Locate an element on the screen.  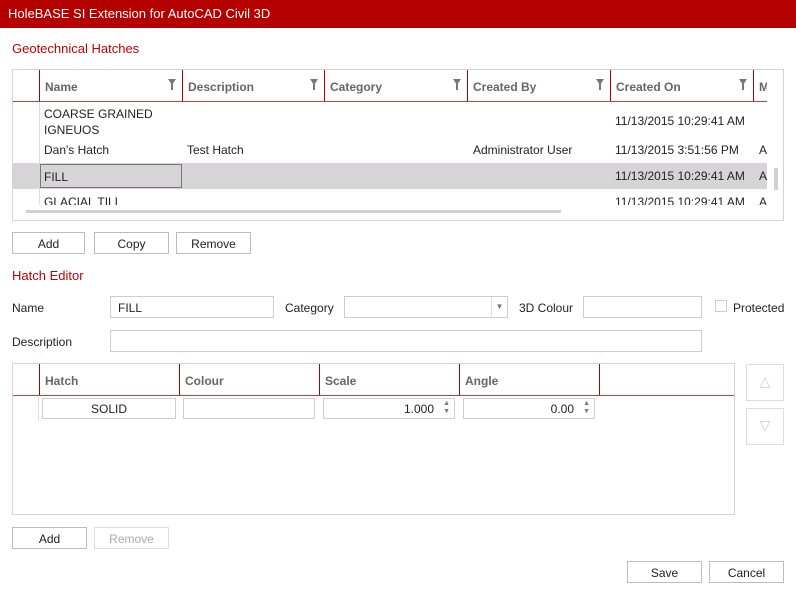
cancel-button: Cancel is located at coordinates (746, 572).